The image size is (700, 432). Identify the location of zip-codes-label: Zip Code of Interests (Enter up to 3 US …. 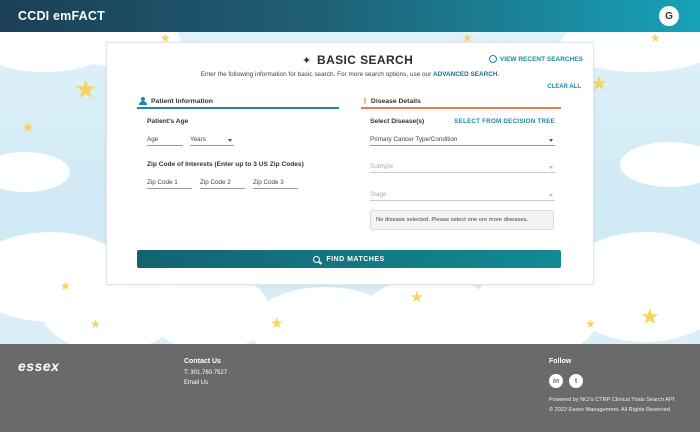
(225, 164).